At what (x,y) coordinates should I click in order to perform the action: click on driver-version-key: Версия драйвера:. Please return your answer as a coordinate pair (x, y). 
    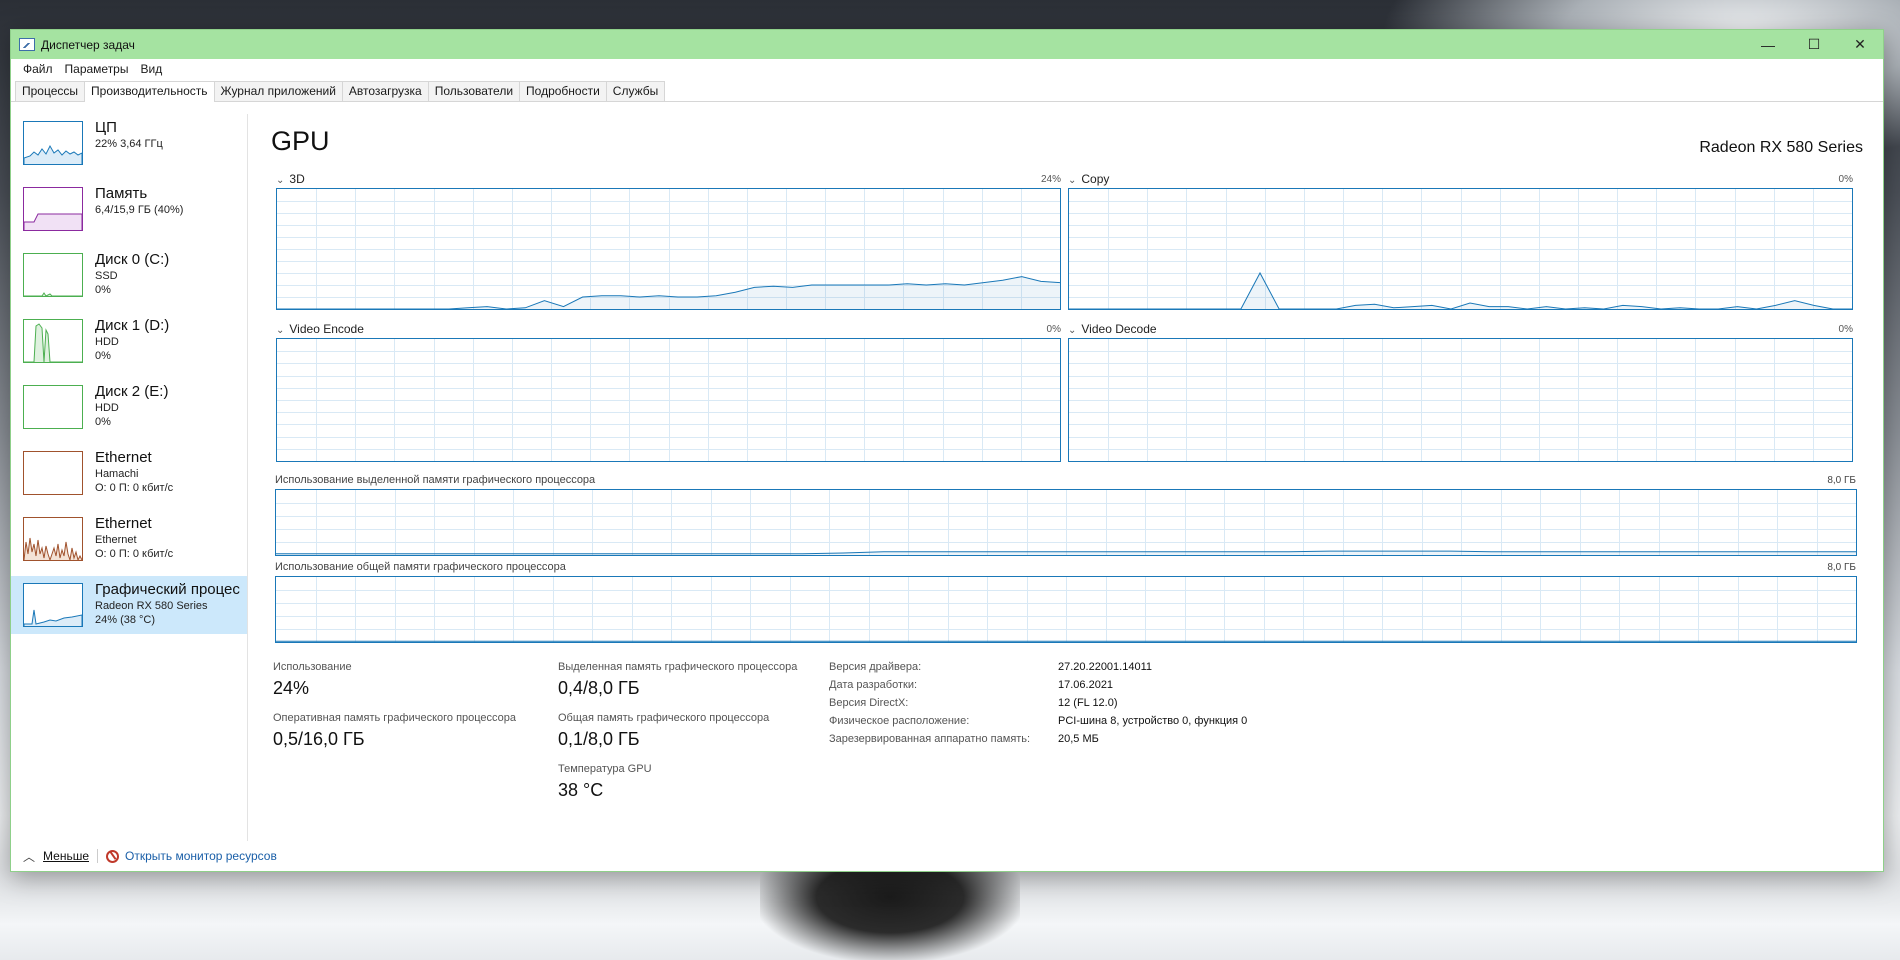
    Looking at the image, I should click on (875, 667).